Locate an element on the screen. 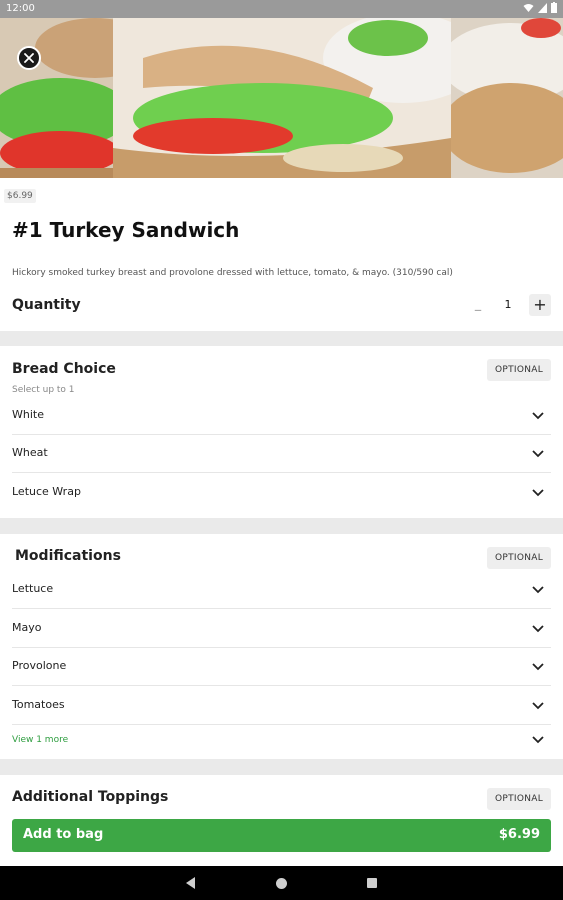 The image size is (563, 900). option-label: White is located at coordinates (28, 414).